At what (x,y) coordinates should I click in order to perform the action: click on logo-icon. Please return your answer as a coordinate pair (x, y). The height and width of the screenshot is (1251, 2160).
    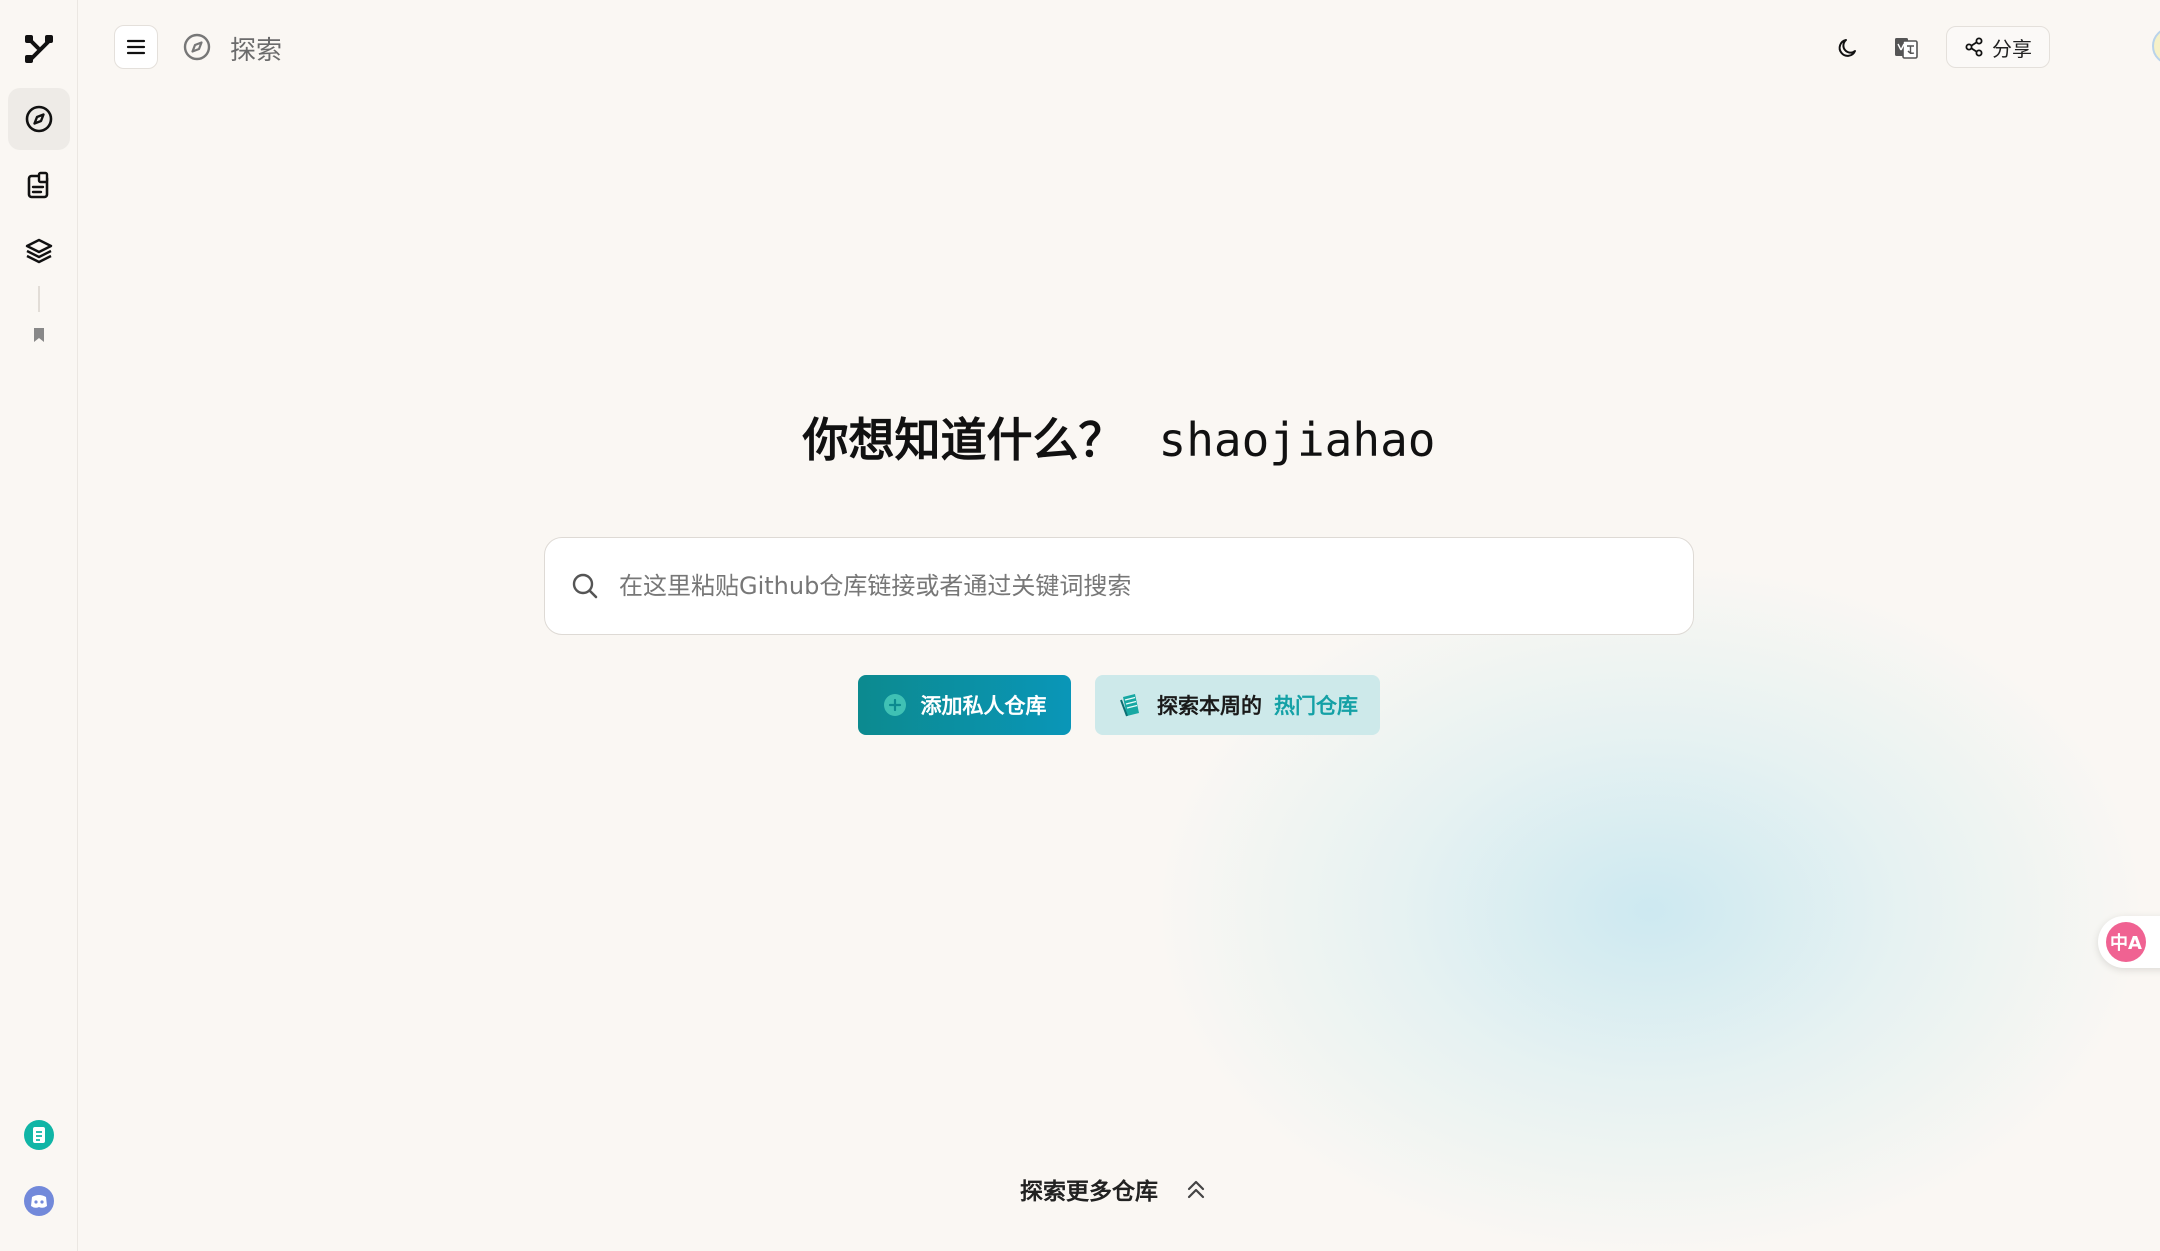
    Looking at the image, I should click on (39, 49).